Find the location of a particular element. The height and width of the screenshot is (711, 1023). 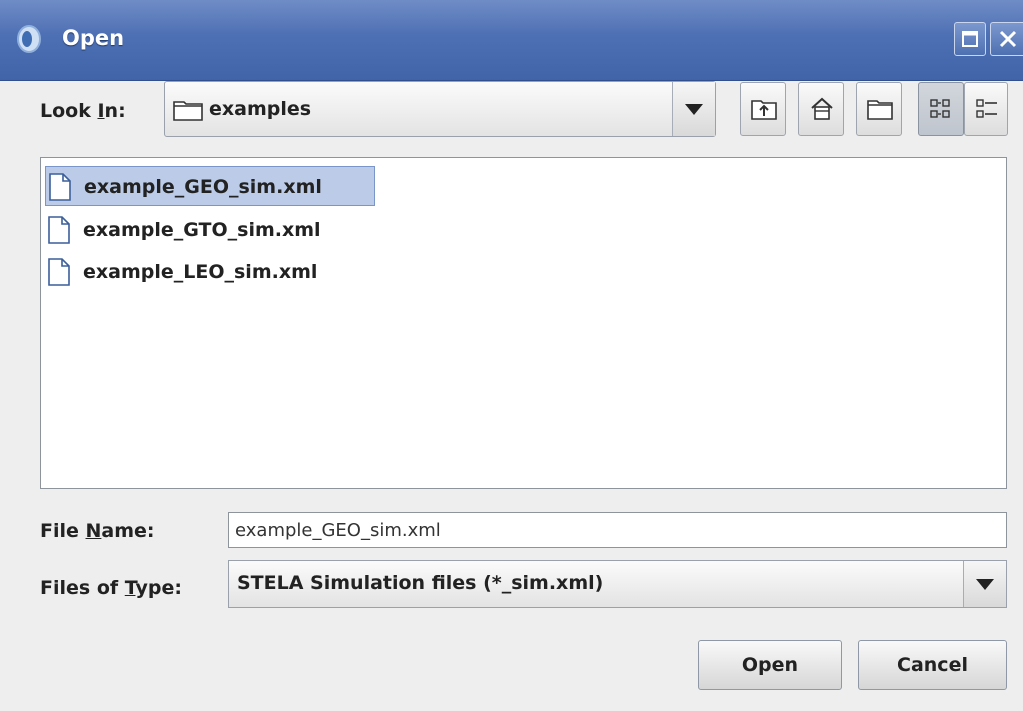

maximize-button is located at coordinates (970, 39).